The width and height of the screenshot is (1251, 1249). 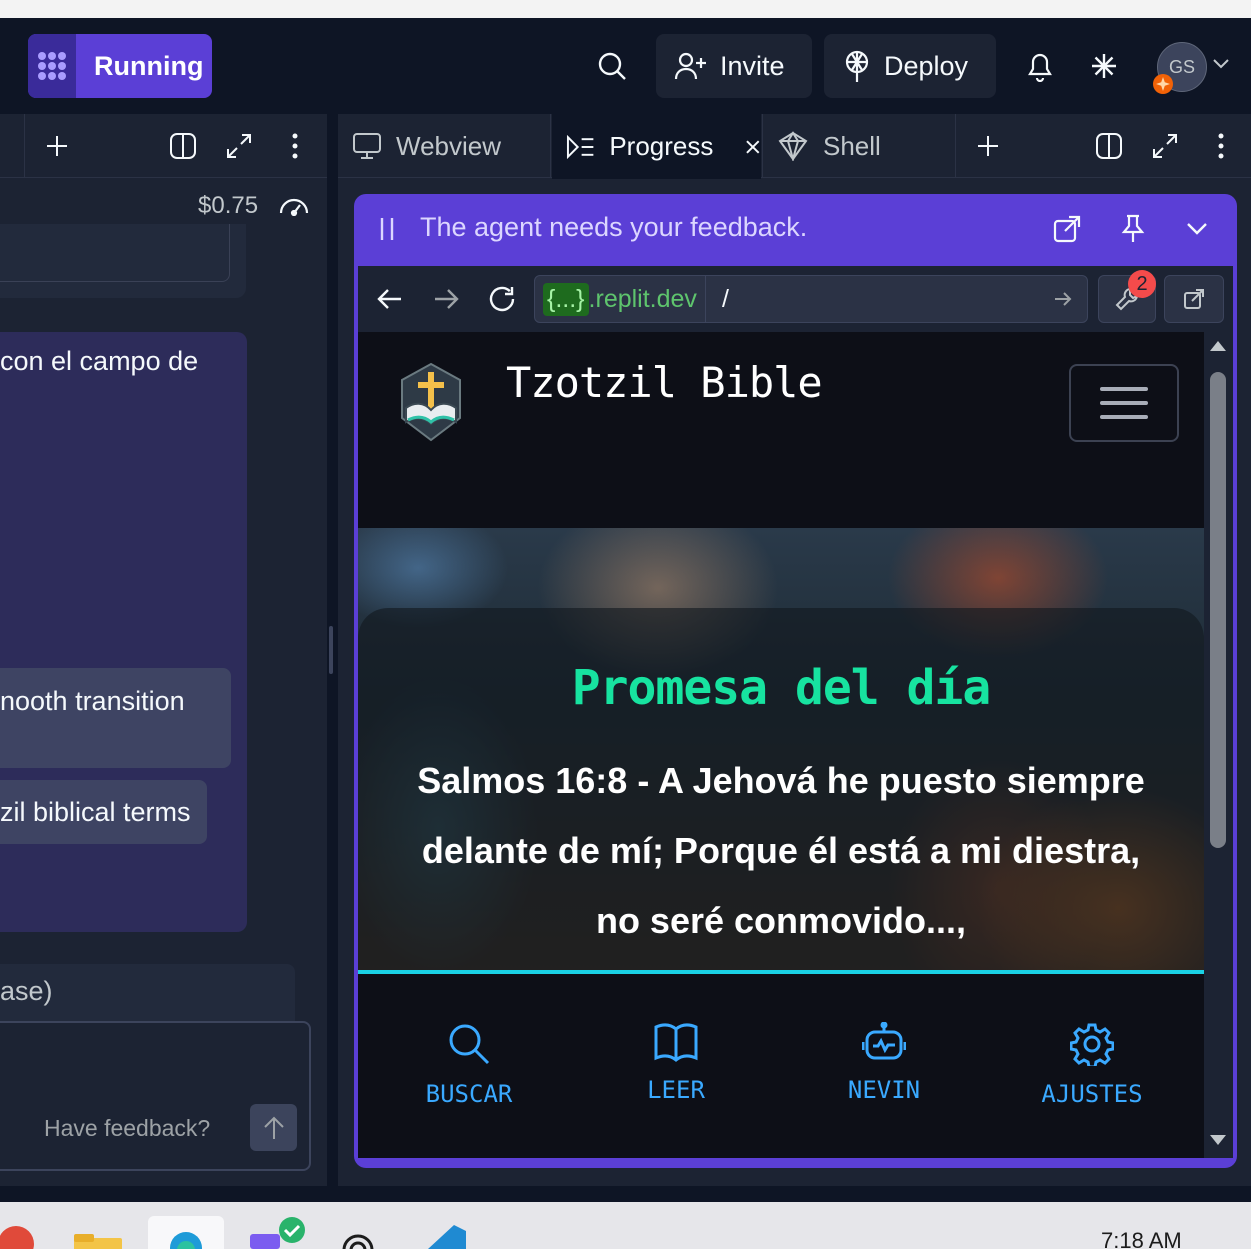 What do you see at coordinates (98, 1232) in the screenshot?
I see `file-explorer-icon` at bounding box center [98, 1232].